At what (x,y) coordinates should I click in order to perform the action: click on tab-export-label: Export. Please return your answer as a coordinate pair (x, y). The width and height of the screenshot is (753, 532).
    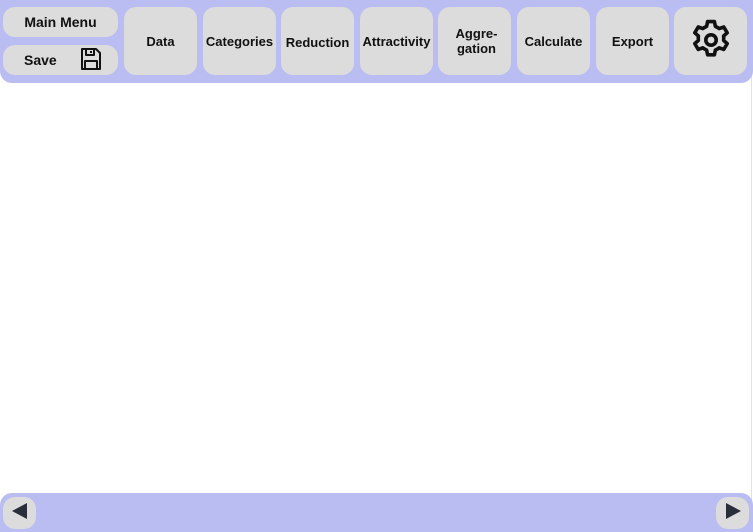
    Looking at the image, I should click on (632, 41).